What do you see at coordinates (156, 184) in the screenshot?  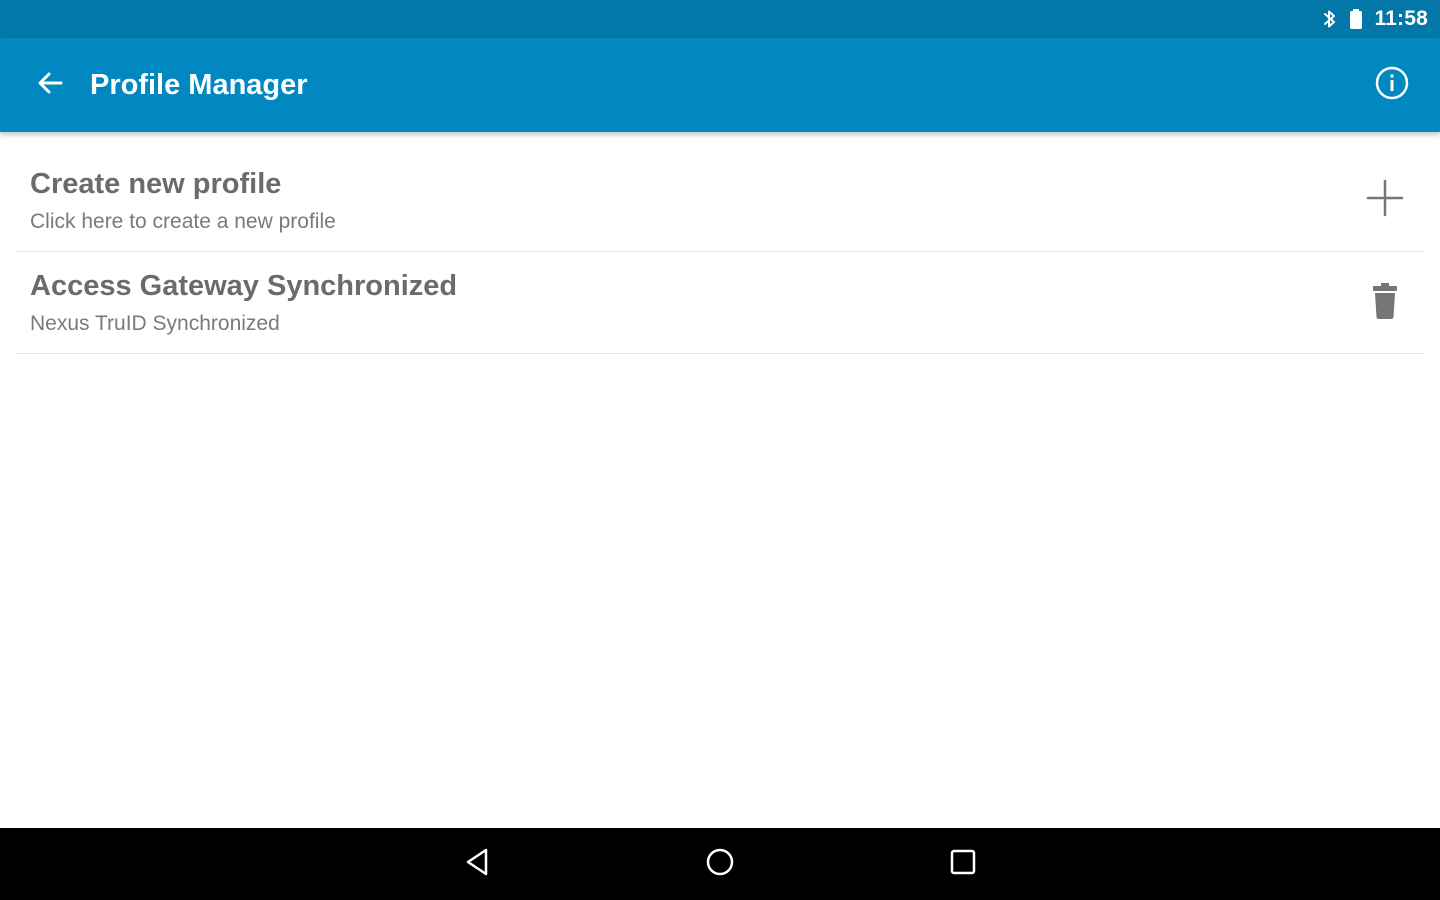 I see `item-title: Create new profile` at bounding box center [156, 184].